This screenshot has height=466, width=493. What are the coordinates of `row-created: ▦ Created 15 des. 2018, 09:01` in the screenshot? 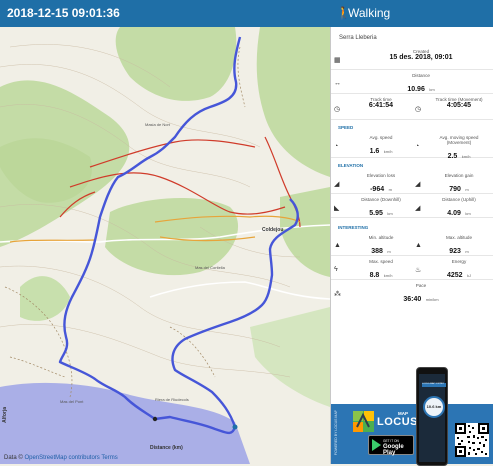 It's located at (412, 57).